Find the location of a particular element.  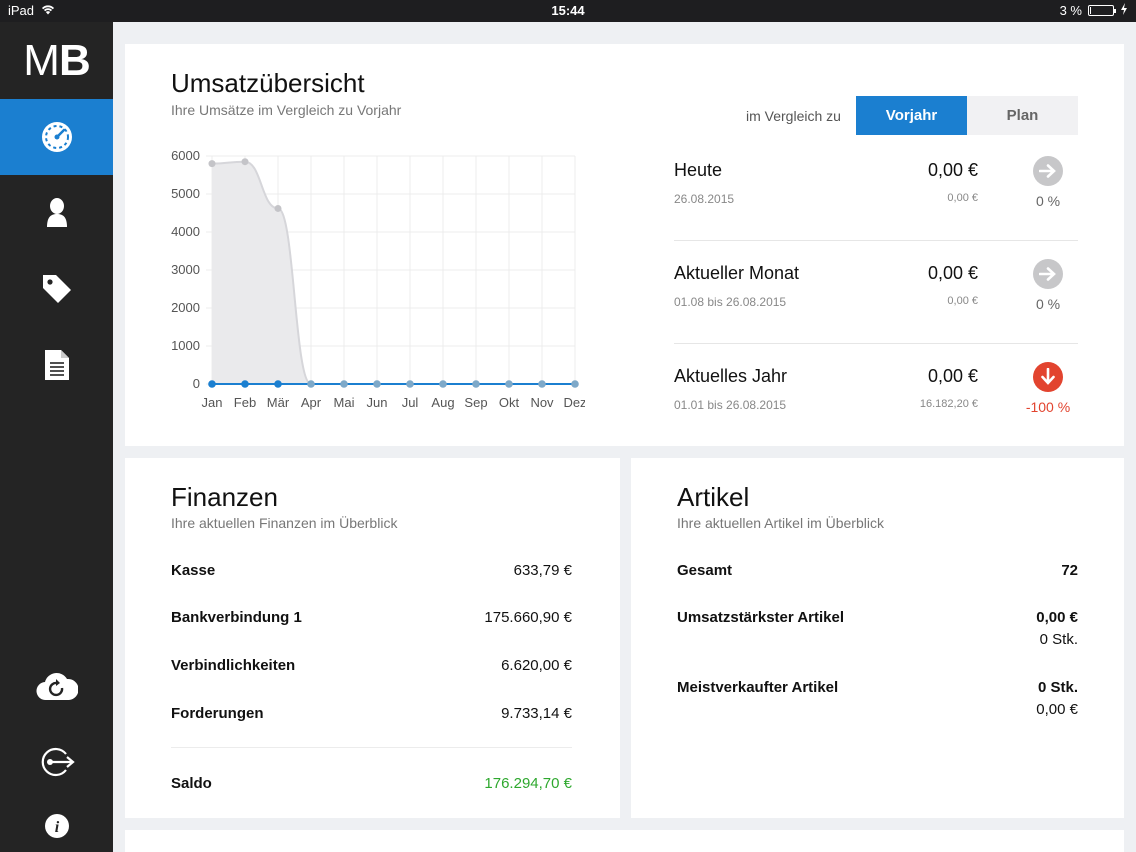

document-icon is located at coordinates (57, 365).